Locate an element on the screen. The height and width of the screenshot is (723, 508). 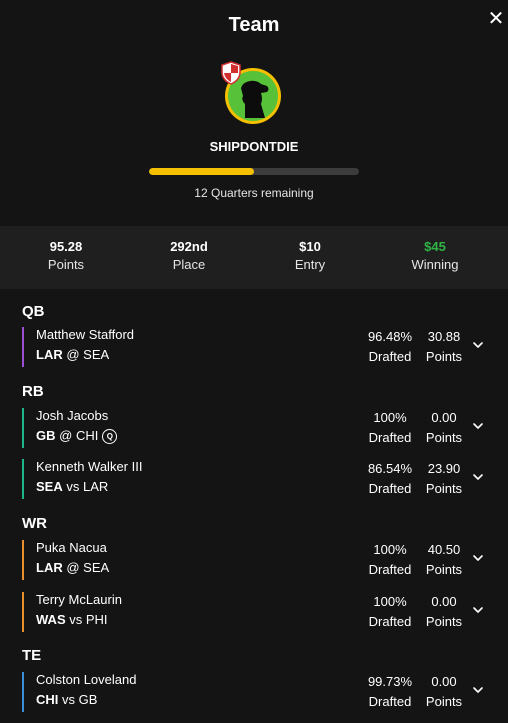
stat-value: $45 is located at coordinates (435, 246).